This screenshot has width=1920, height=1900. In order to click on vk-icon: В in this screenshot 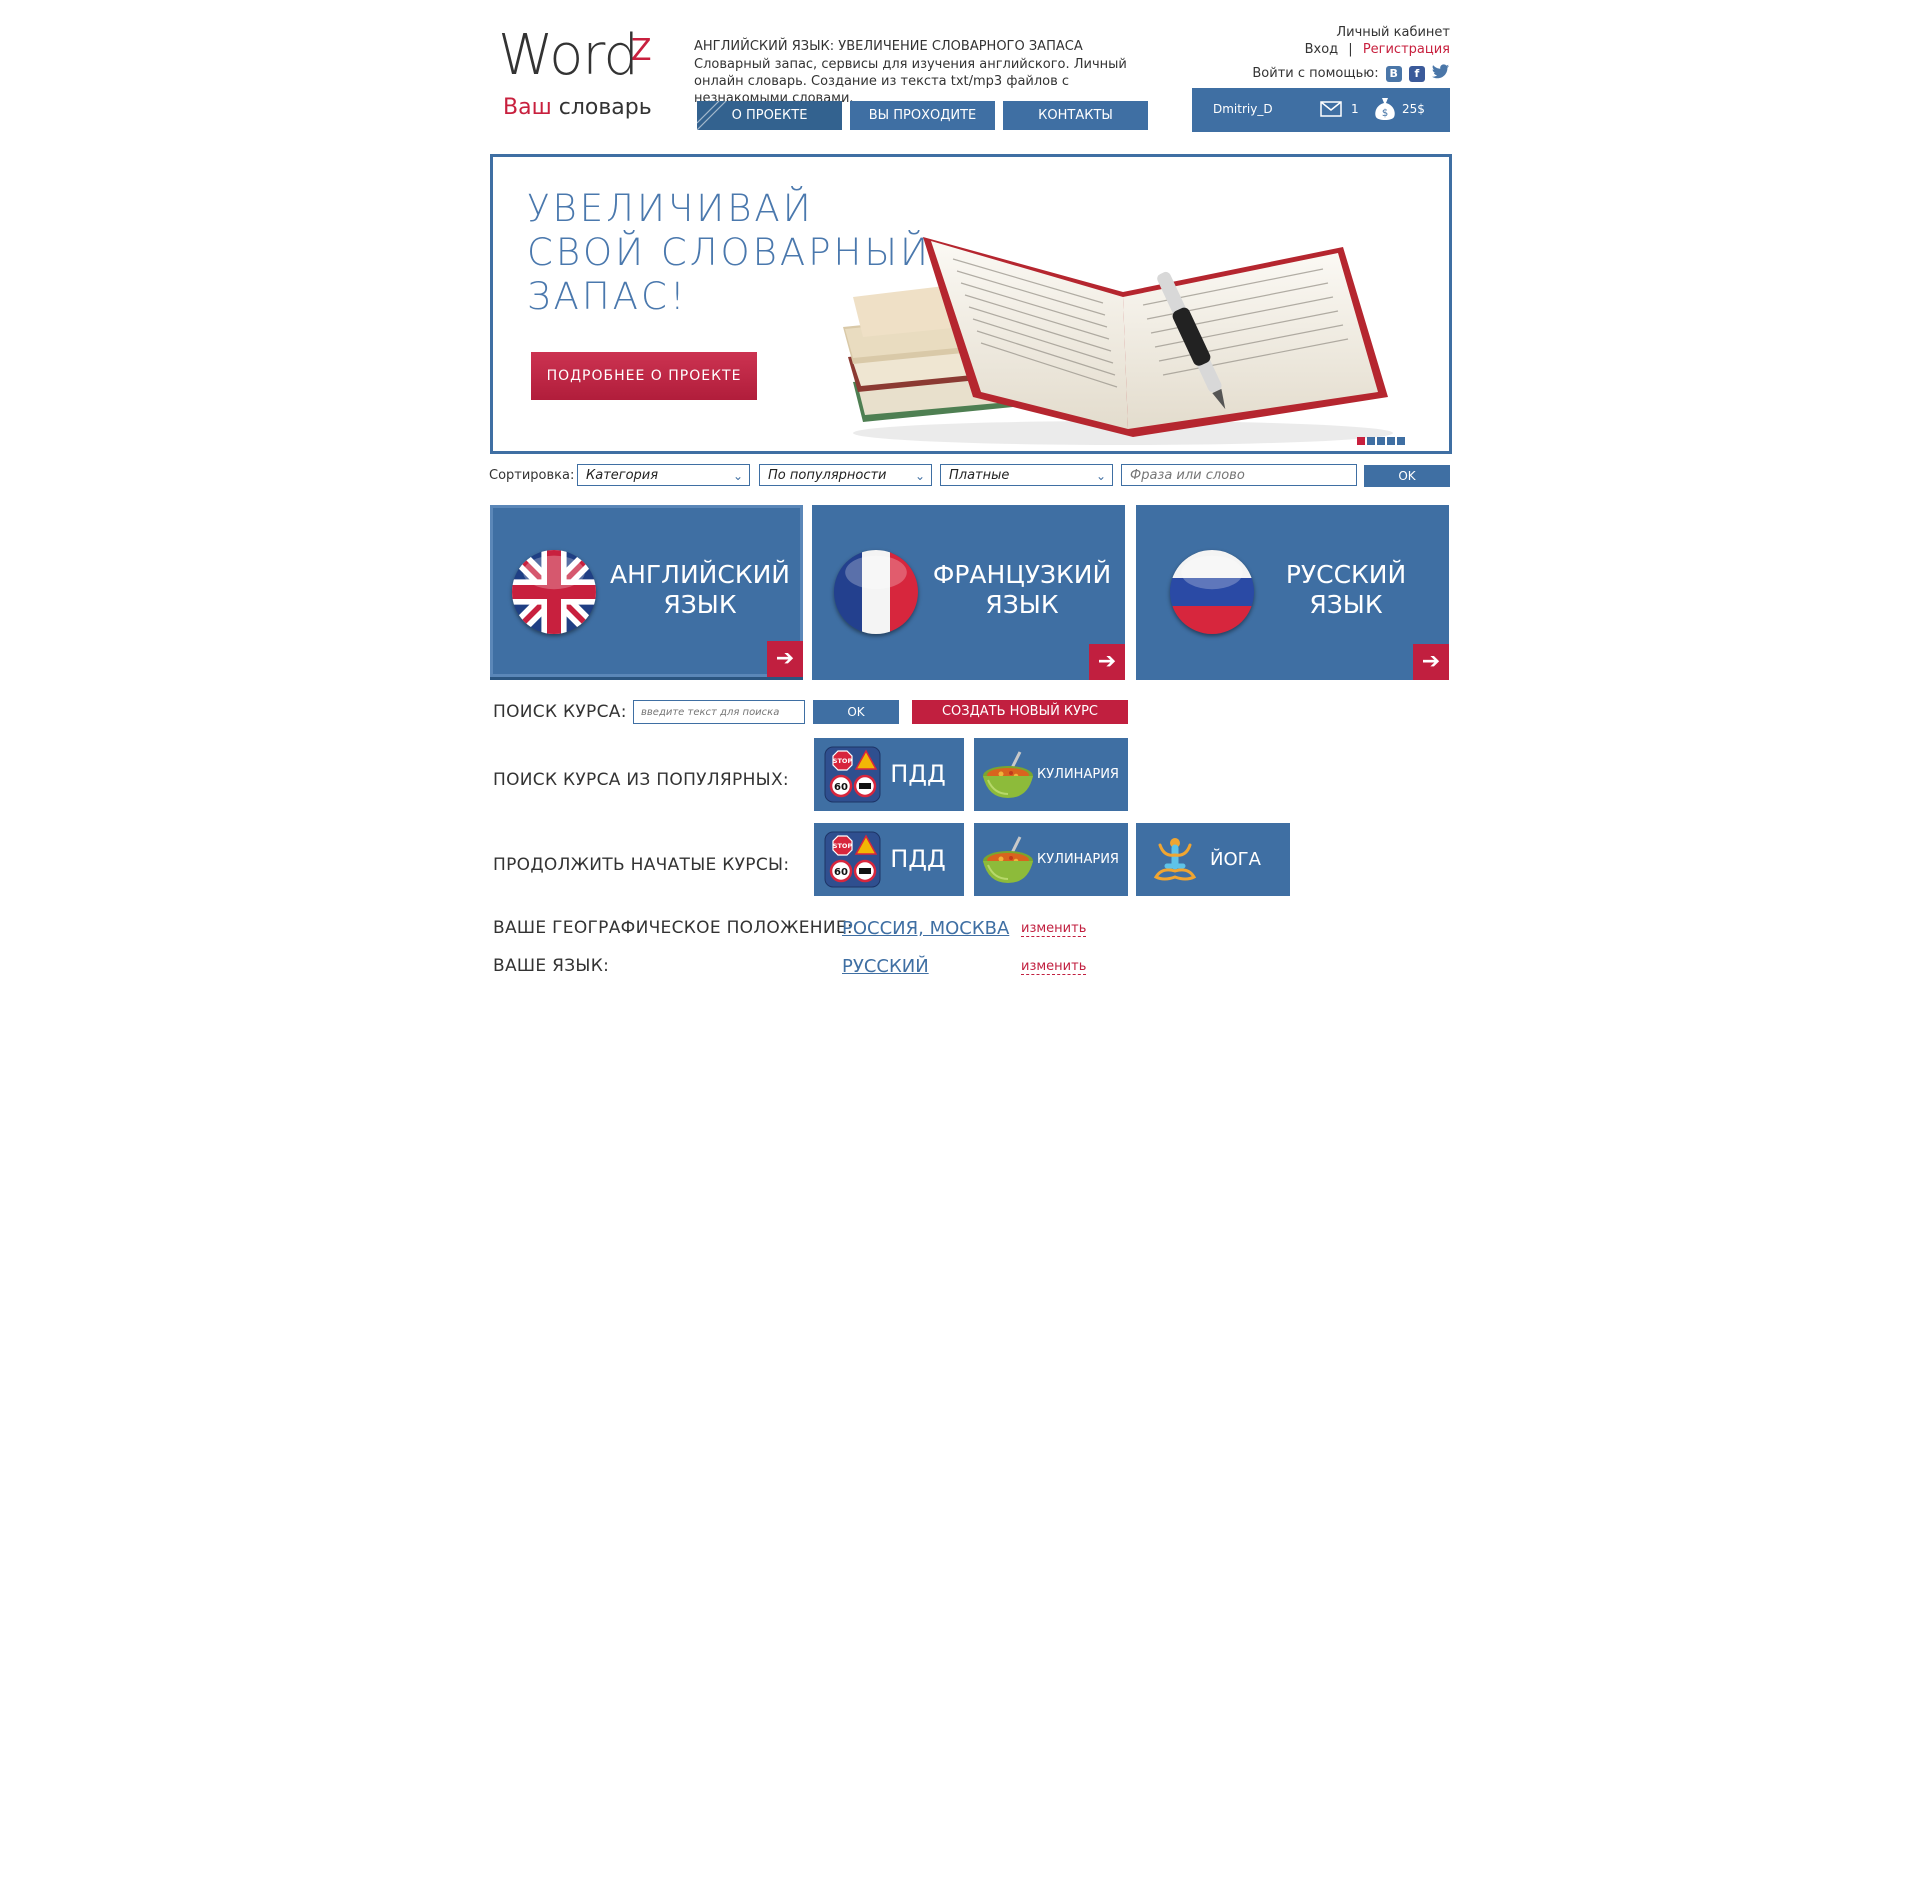, I will do `click(1393, 73)`.